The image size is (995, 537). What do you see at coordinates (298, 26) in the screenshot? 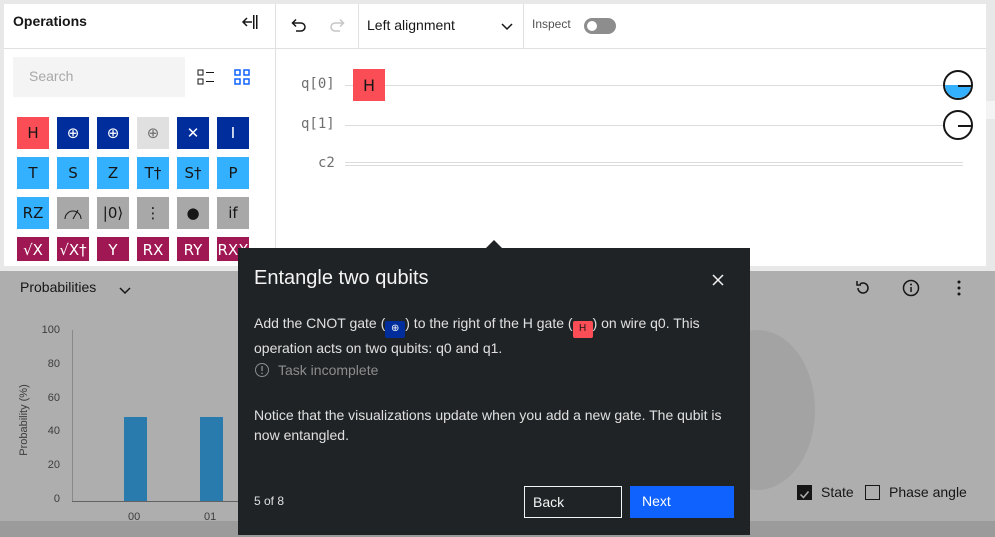
I see `undo-icon` at bounding box center [298, 26].